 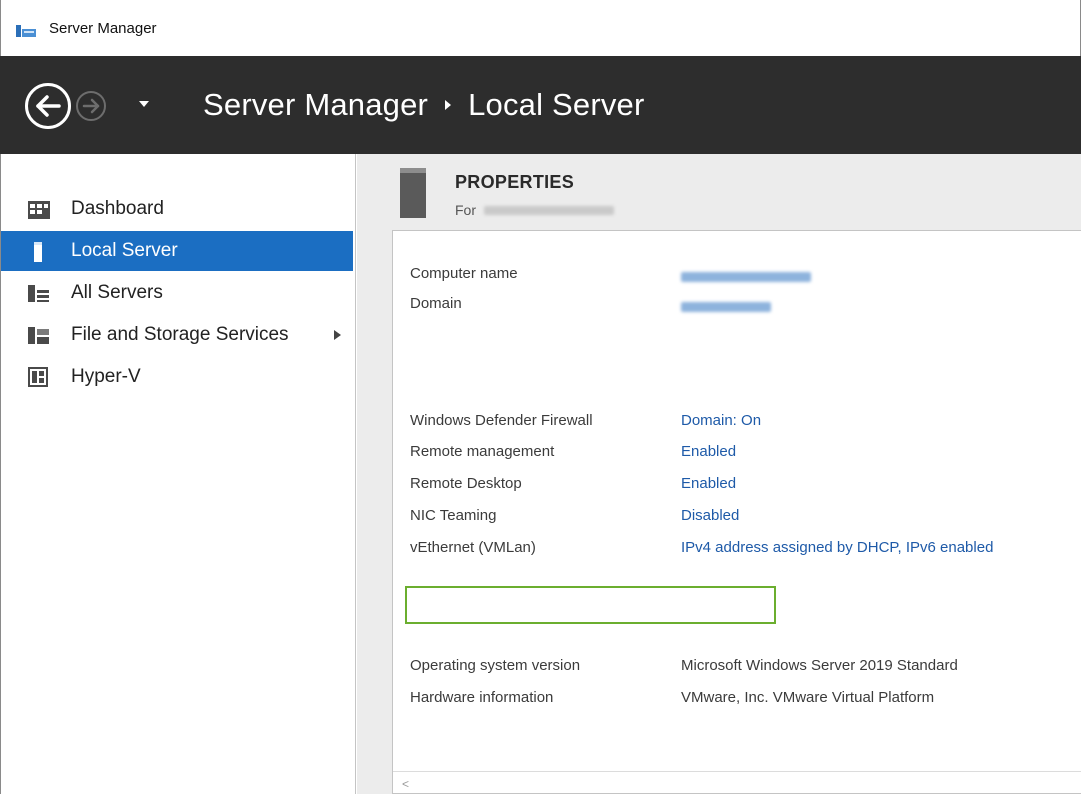 I want to click on history-dropdown-icon, so click(x=144, y=104).